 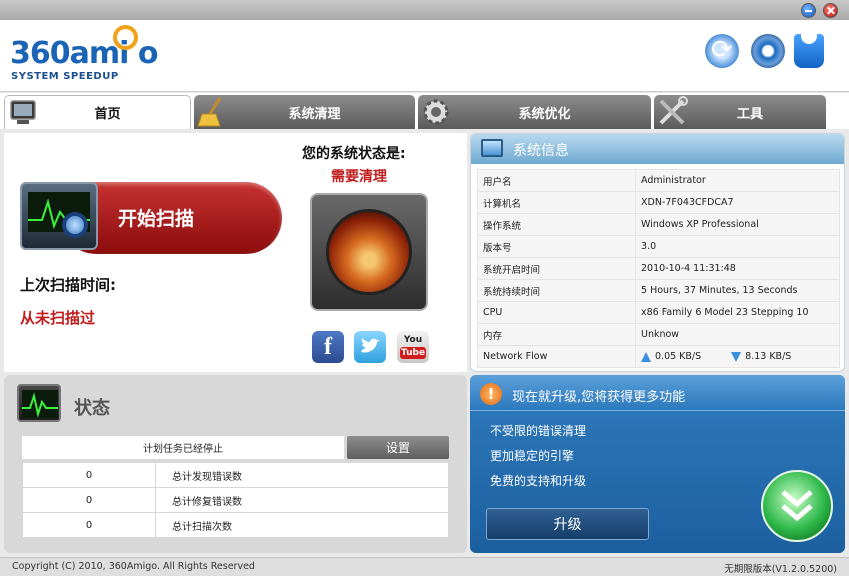 What do you see at coordinates (541, 151) in the screenshot?
I see `system-info-title: 系统信息` at bounding box center [541, 151].